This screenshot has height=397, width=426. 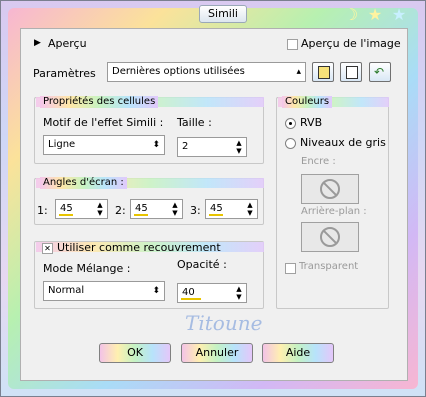 I want to click on rgb-label: RVB, so click(x=311, y=122).